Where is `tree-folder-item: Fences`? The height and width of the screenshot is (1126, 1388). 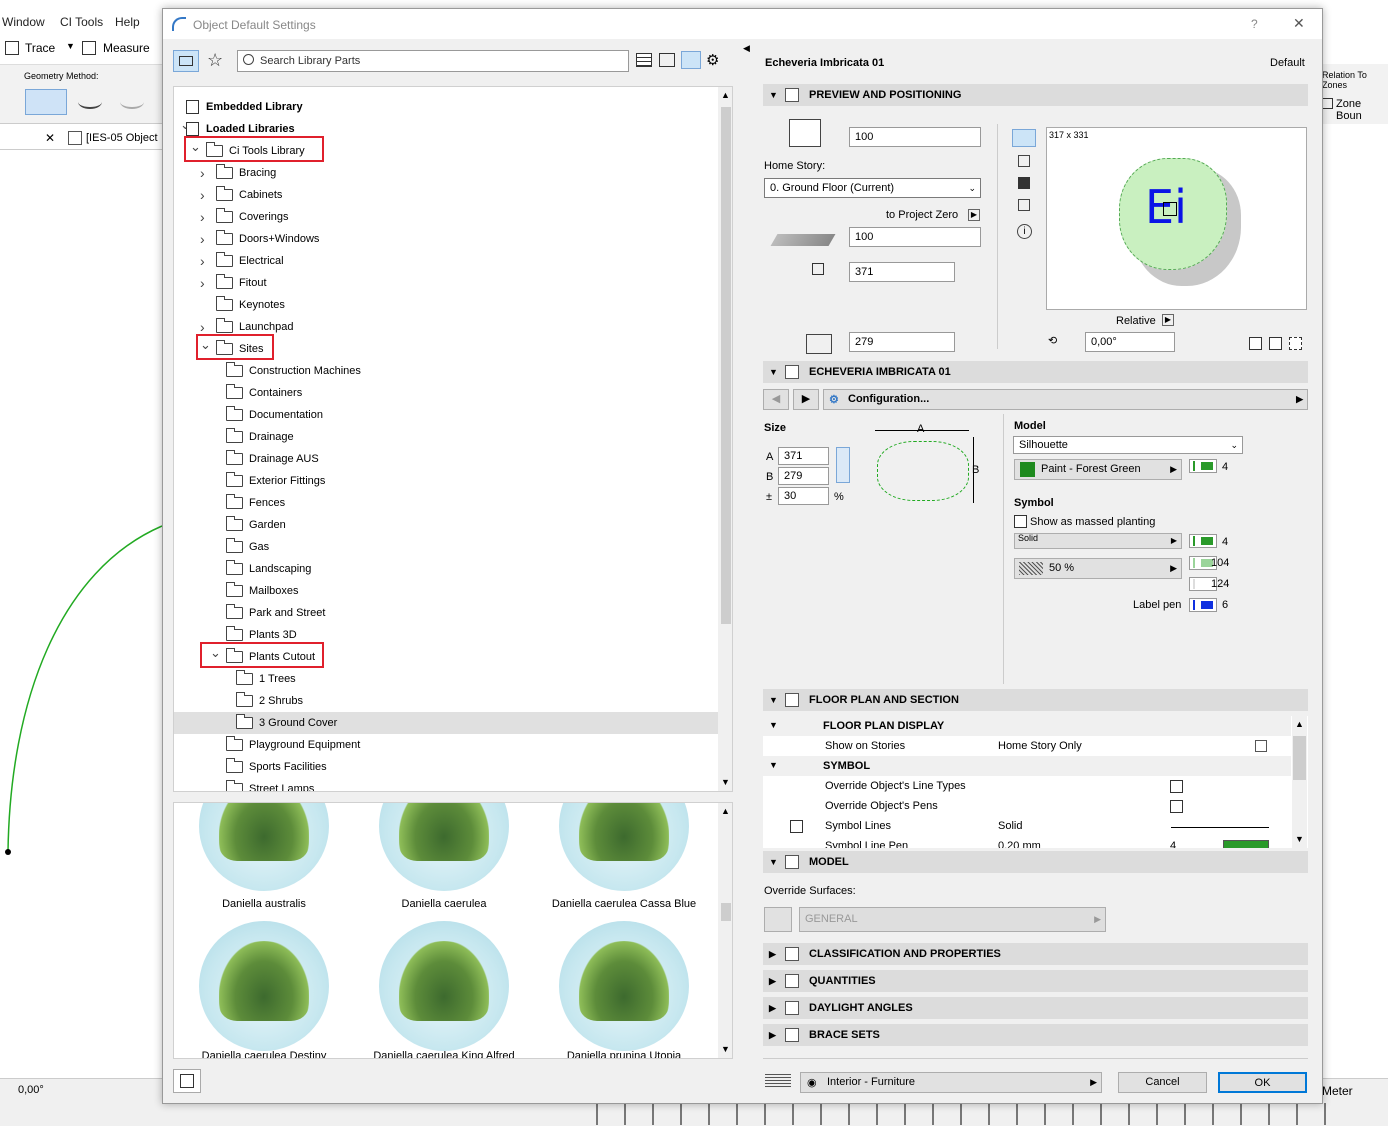 tree-folder-item: Fences is located at coordinates (255, 503).